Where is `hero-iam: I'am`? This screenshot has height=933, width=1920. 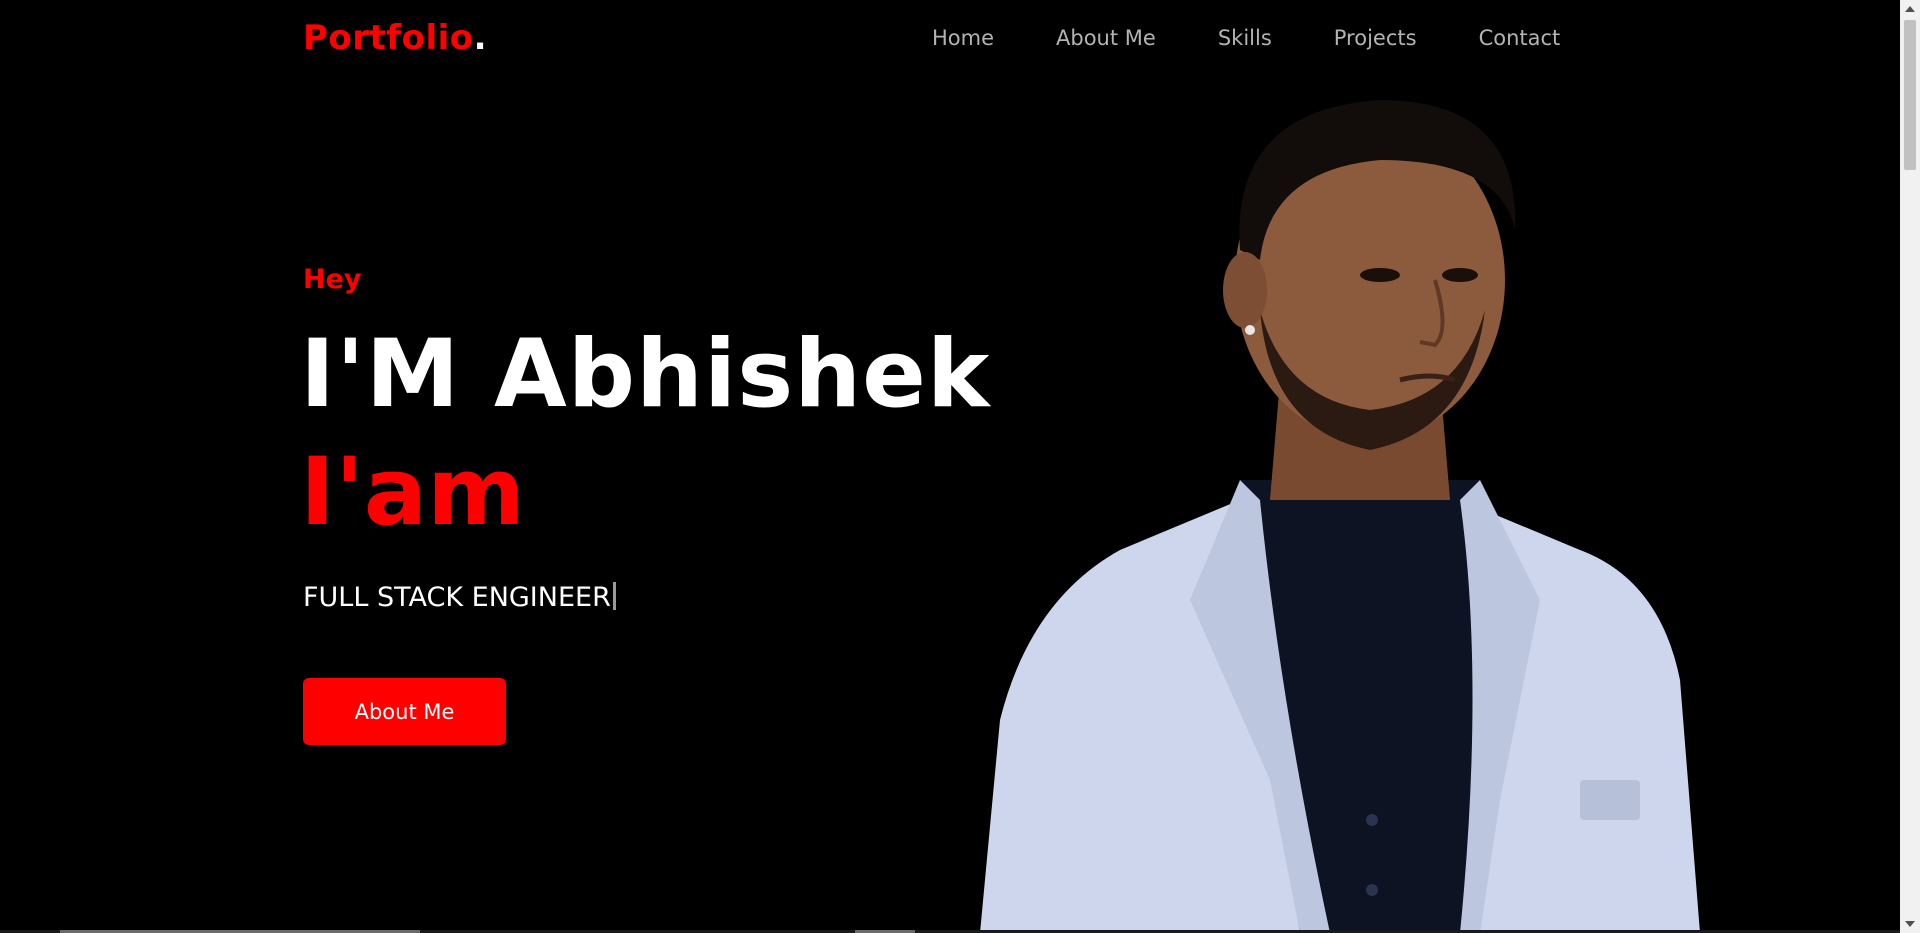
hero-iam: I'am is located at coordinates (413, 492).